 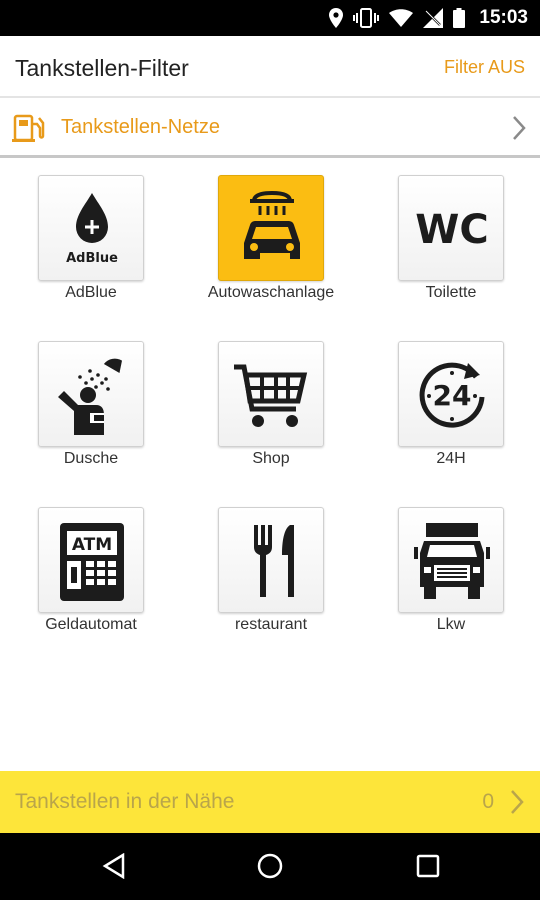 What do you see at coordinates (92, 258) in the screenshot?
I see `adblue-icon-text: AdBlue` at bounding box center [92, 258].